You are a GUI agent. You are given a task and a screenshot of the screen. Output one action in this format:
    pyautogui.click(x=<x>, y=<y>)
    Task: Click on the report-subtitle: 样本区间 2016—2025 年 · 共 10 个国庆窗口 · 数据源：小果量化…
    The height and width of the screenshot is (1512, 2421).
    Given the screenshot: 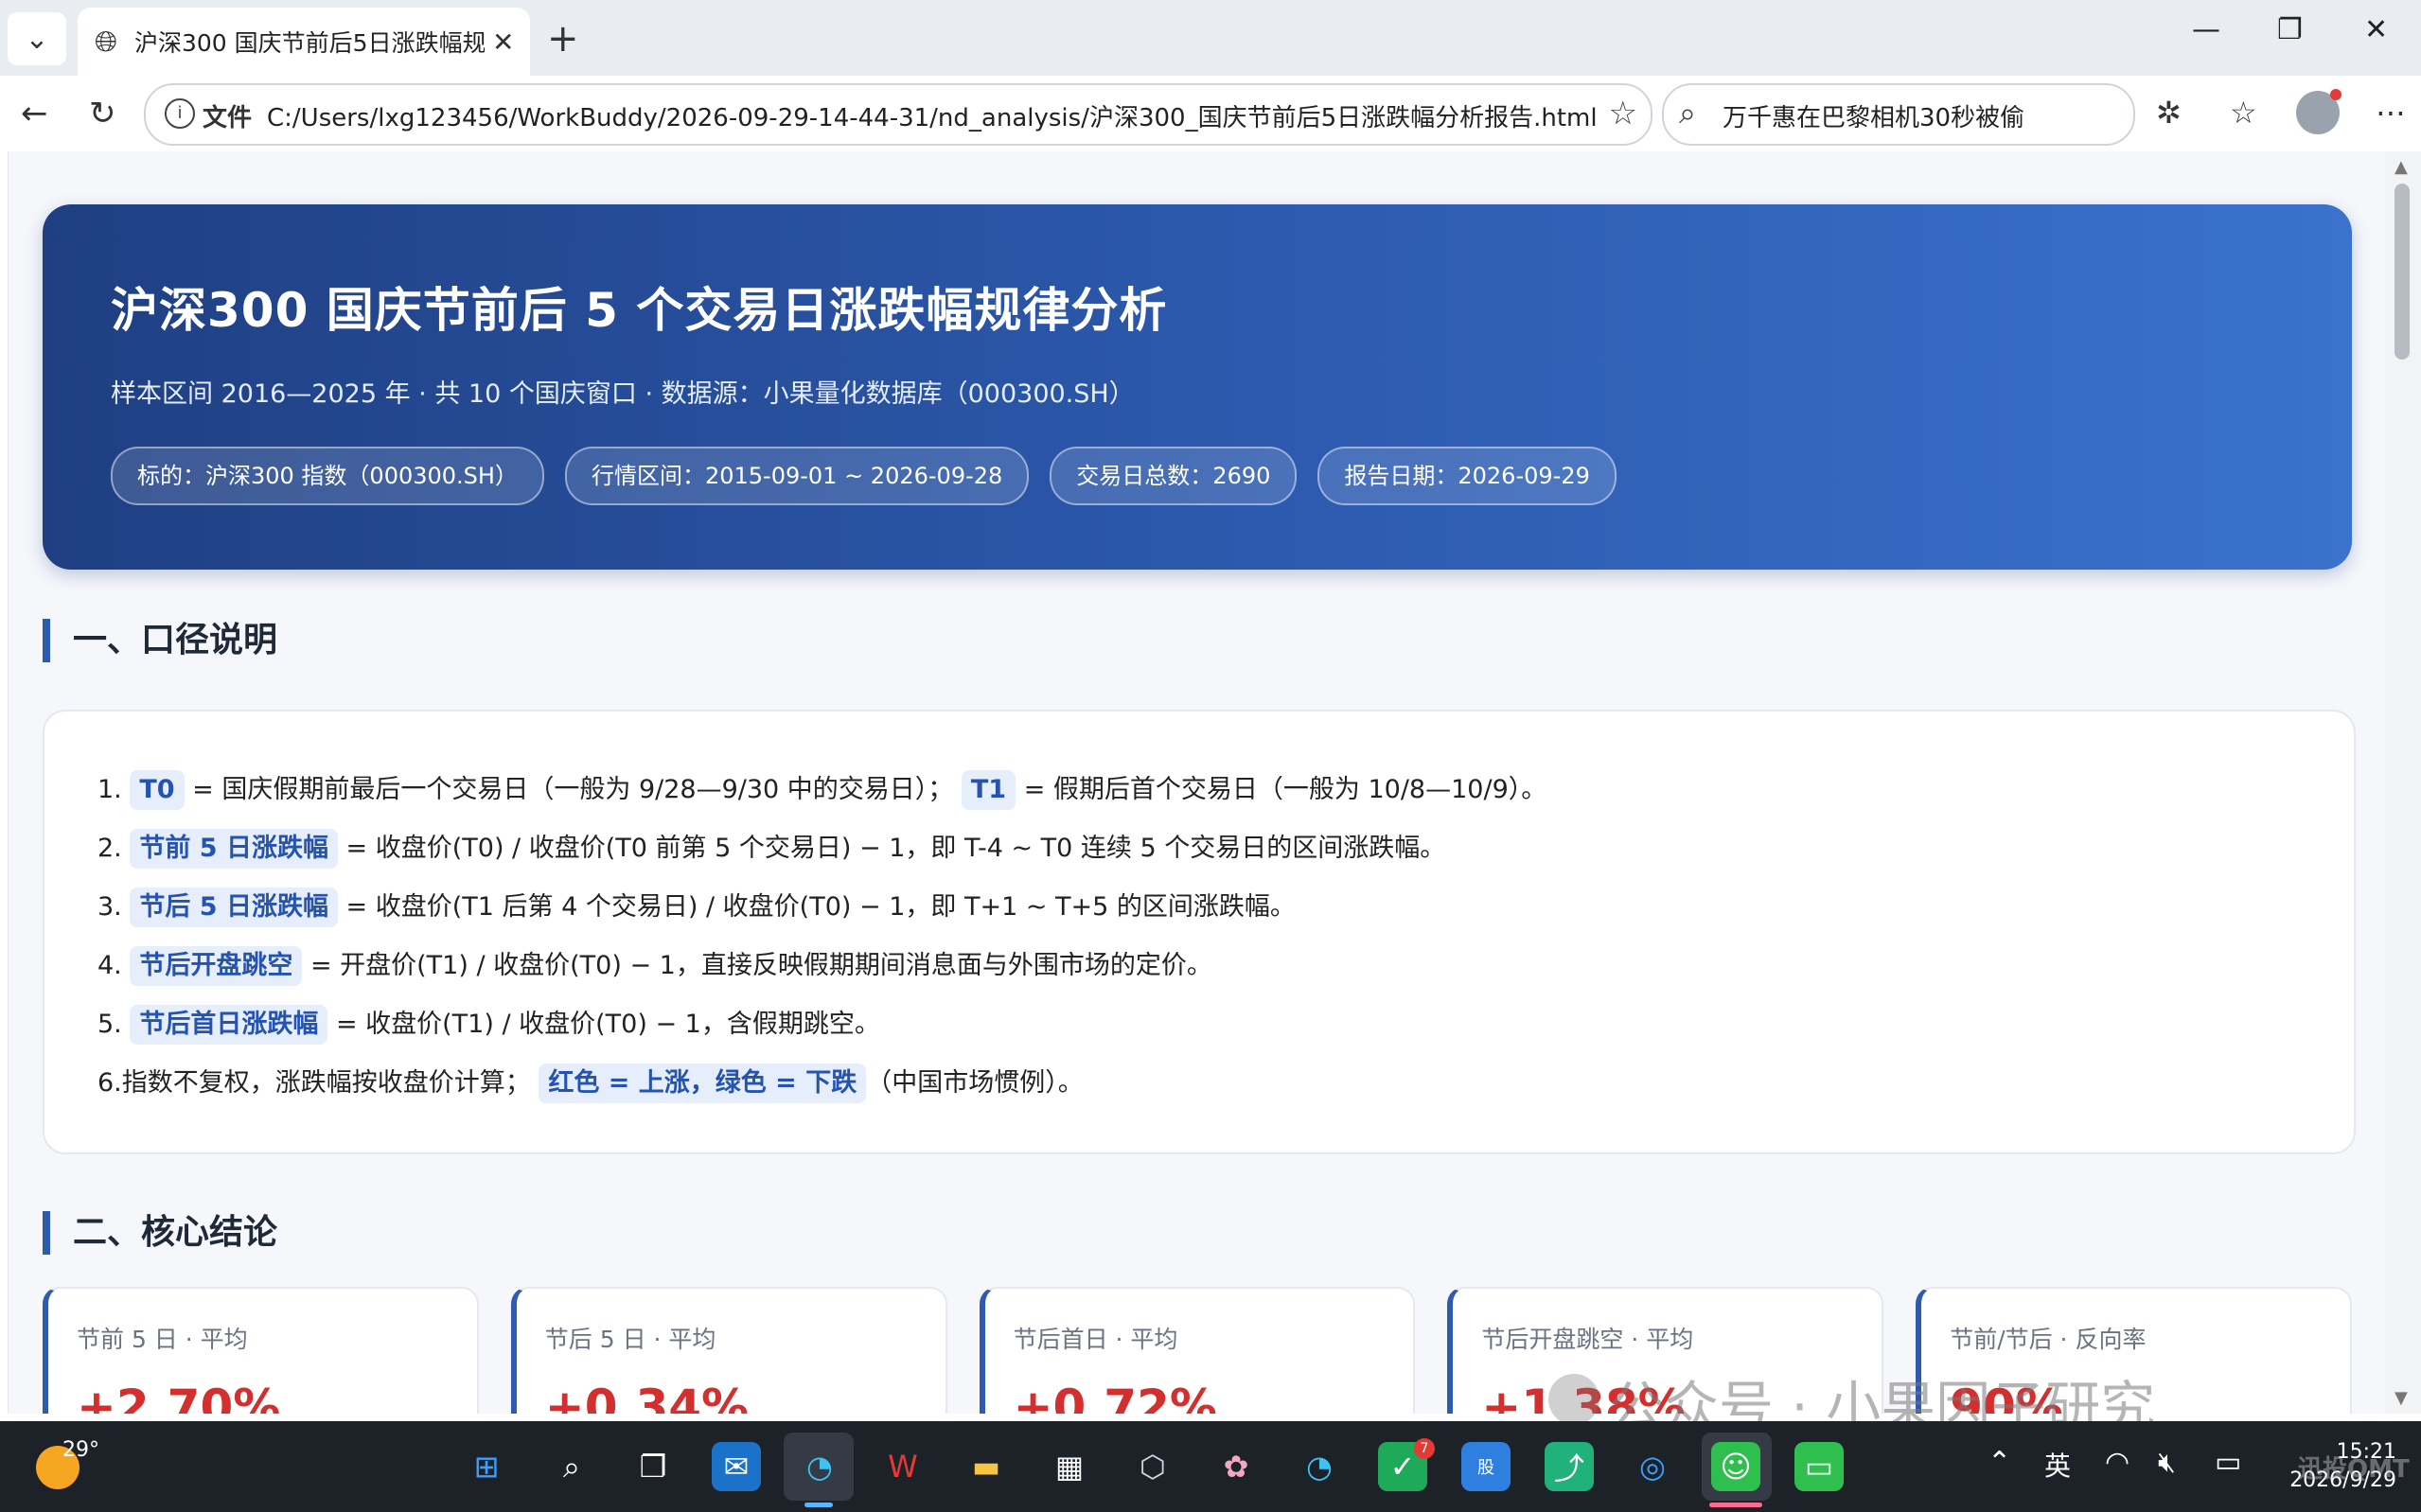 What is the action you would take?
    pyautogui.click(x=623, y=394)
    